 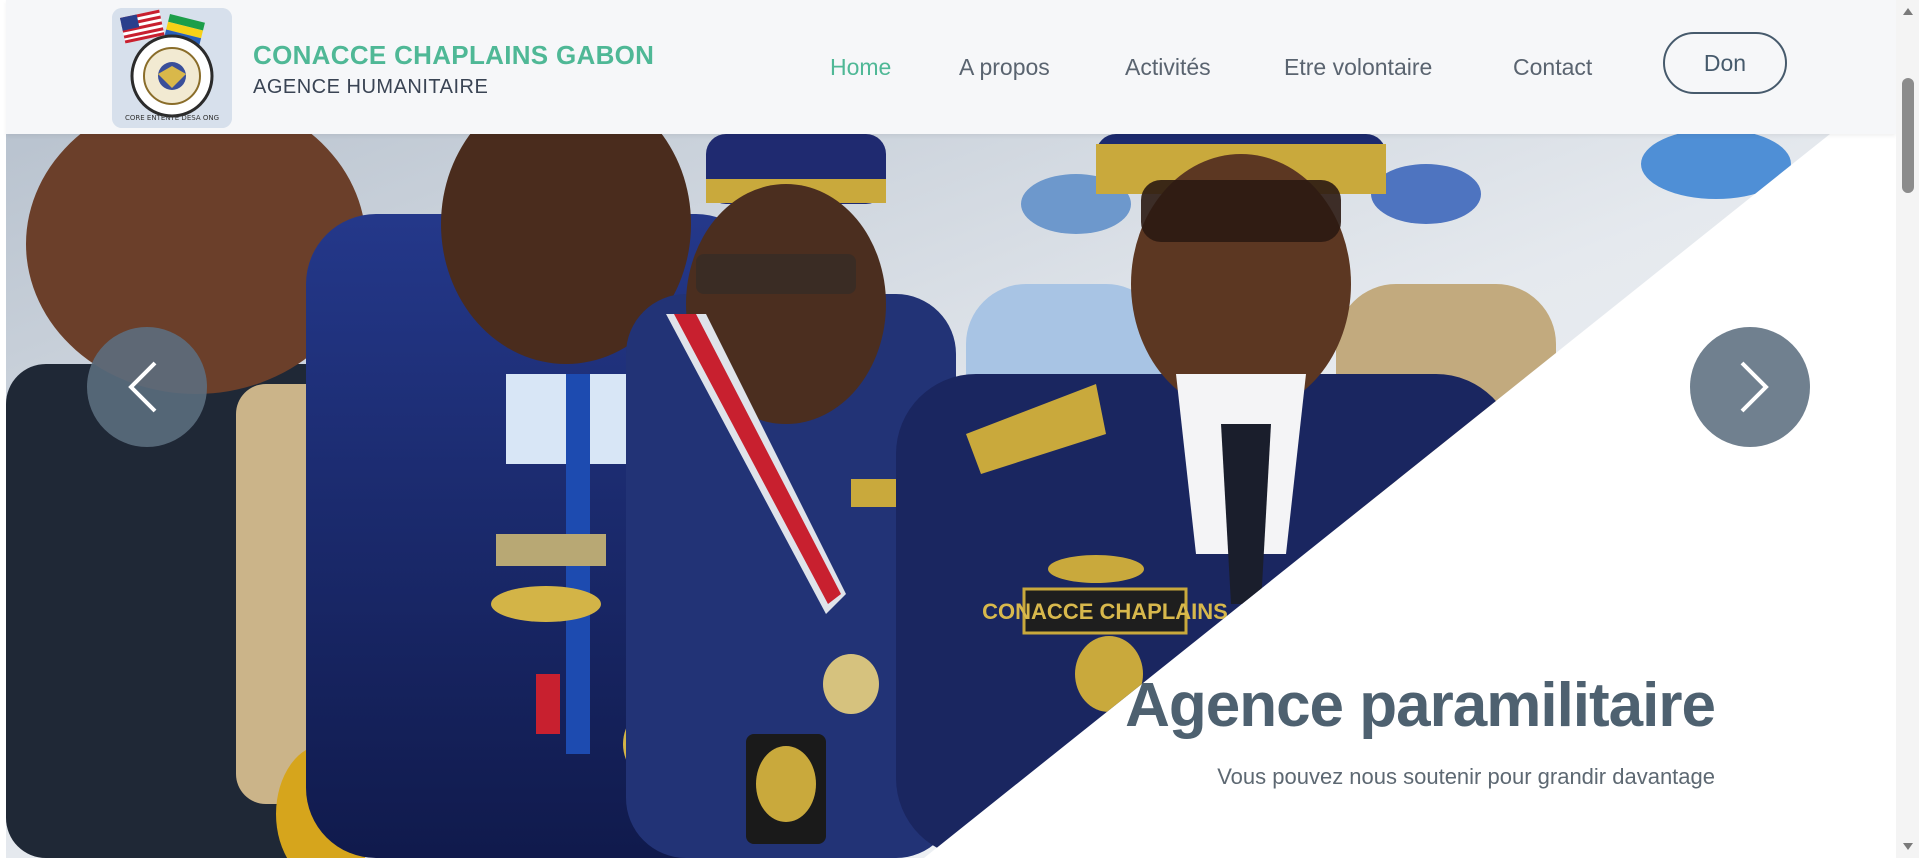 What do you see at coordinates (371, 87) in the screenshot?
I see `brand-tagline: AGENCE HUMANITAIRE` at bounding box center [371, 87].